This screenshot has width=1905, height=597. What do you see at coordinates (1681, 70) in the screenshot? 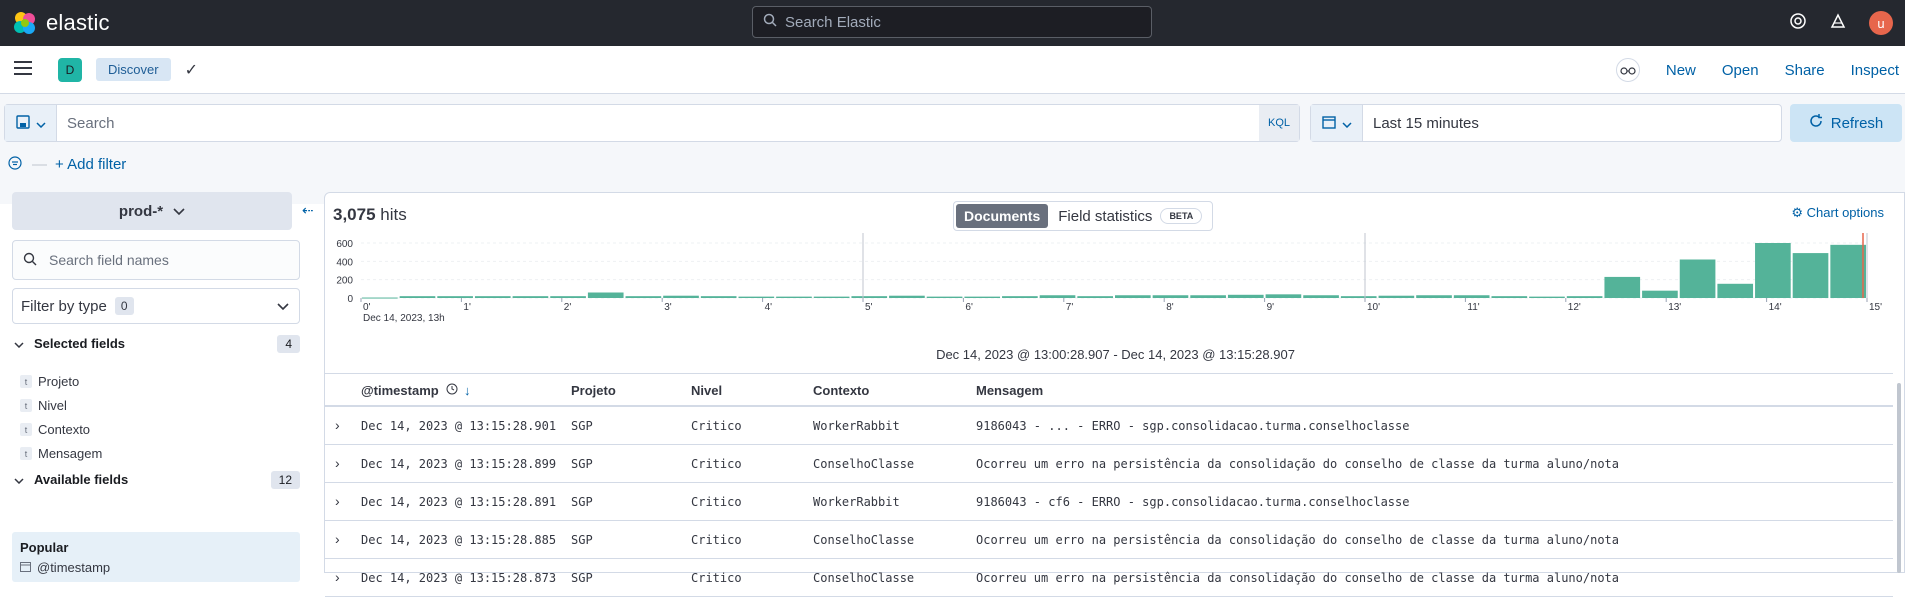
I see `new-link: New` at bounding box center [1681, 70].